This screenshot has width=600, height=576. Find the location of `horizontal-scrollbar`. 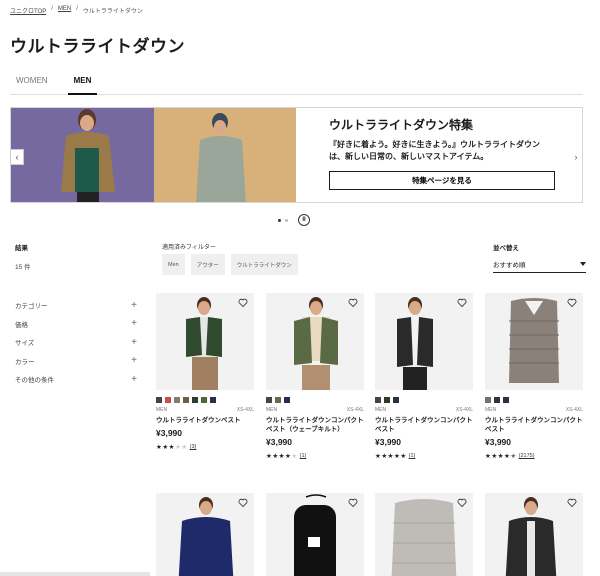

horizontal-scrollbar is located at coordinates (75, 574).